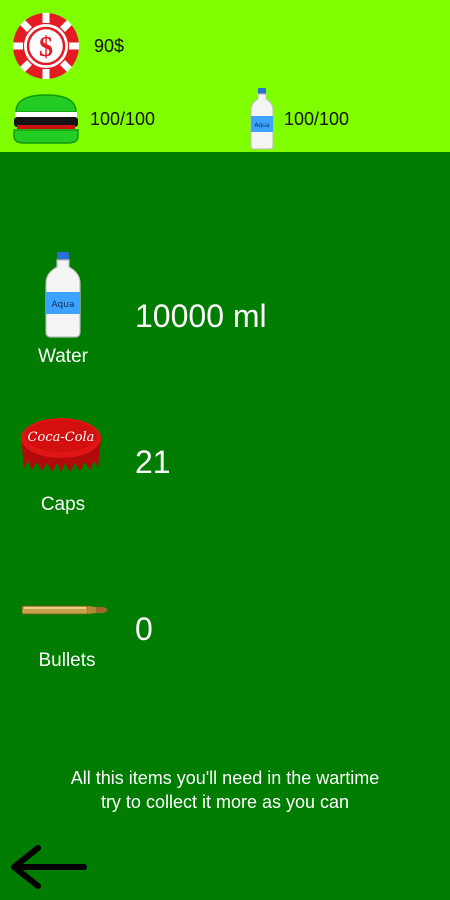  Describe the element at coordinates (317, 119) in the screenshot. I see `drink-value: 100/100` at that location.